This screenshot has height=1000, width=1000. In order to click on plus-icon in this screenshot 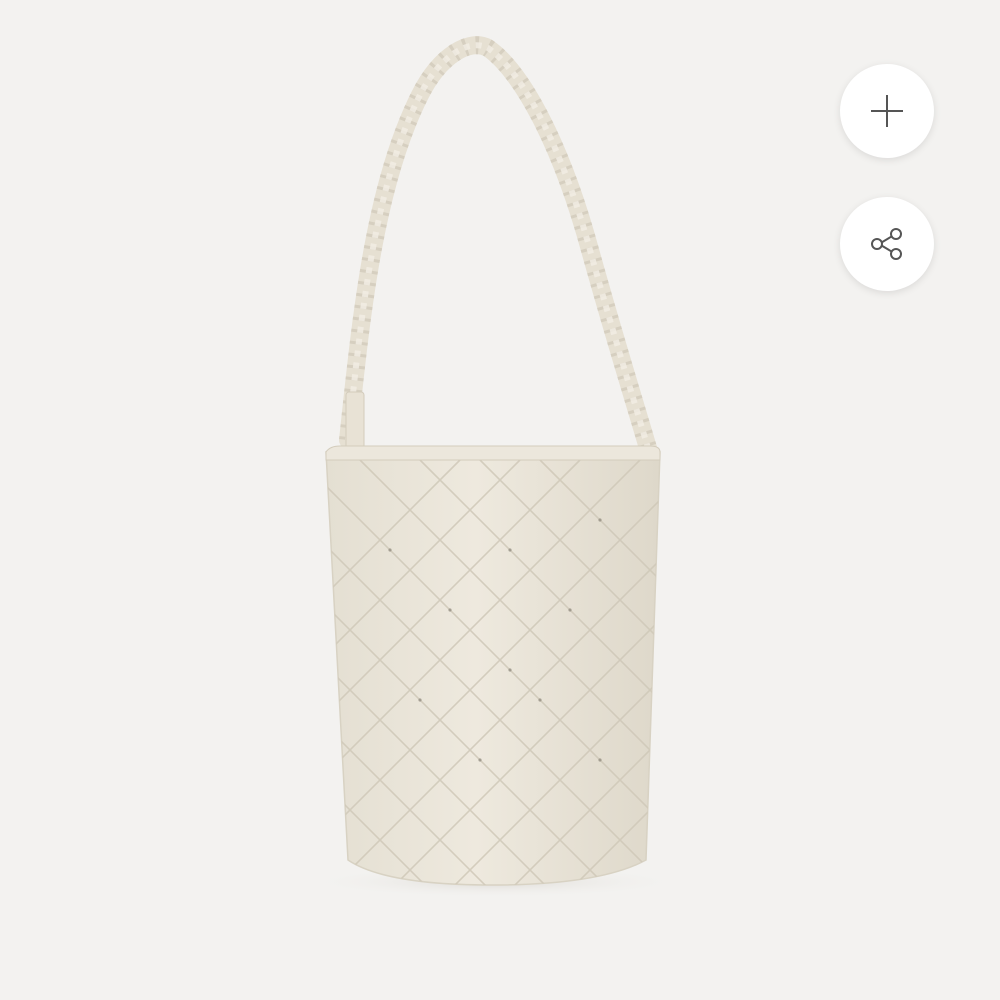, I will do `click(887, 111)`.